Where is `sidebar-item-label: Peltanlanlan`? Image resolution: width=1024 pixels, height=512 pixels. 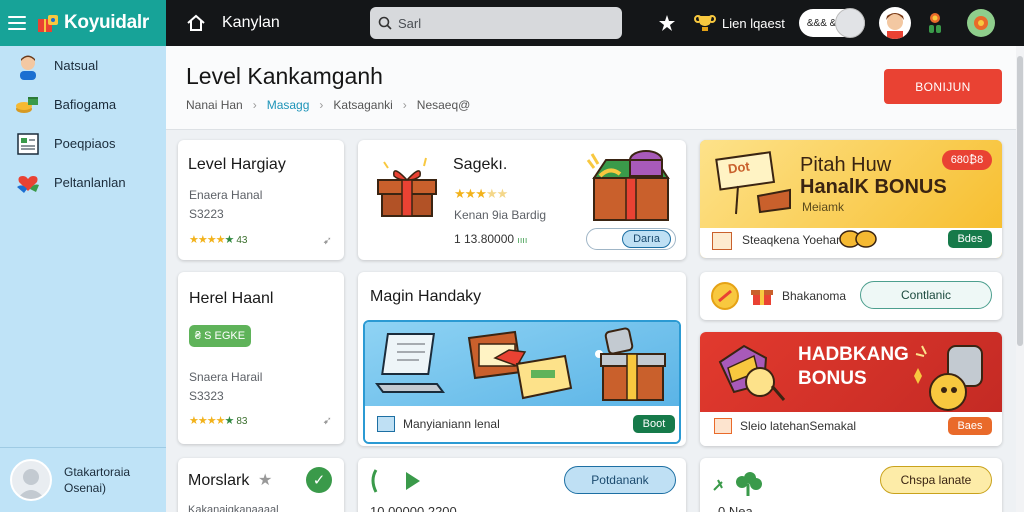
sidebar-item-label: Peltanlanlan is located at coordinates (90, 182).